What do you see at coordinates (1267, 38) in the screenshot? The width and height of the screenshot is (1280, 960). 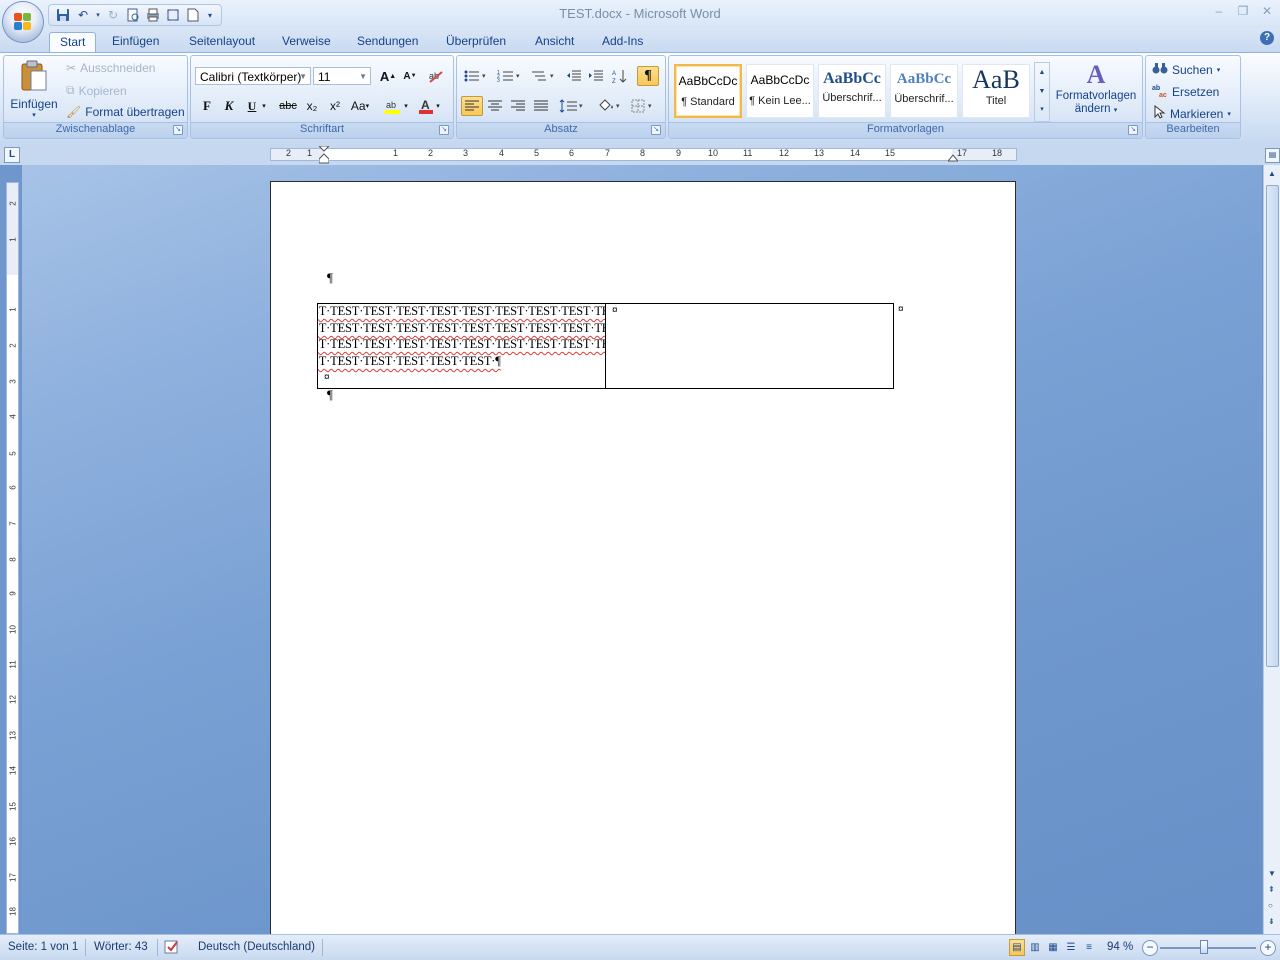 I see `help-icon: ?` at bounding box center [1267, 38].